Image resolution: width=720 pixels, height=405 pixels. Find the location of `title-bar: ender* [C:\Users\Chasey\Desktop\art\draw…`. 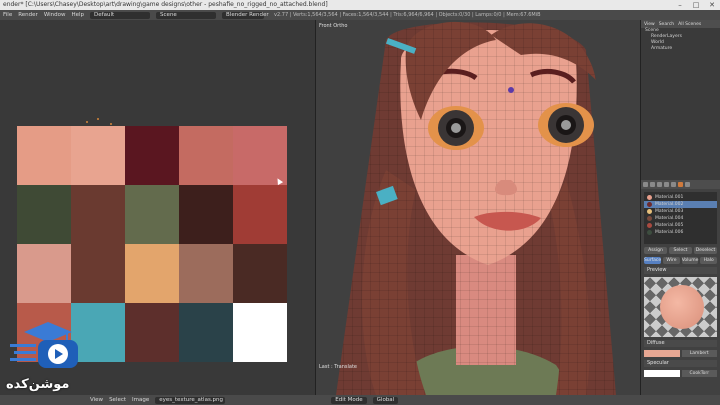

title-bar: ender* [C:\Users\Chasey\Desktop\art\draw… is located at coordinates (360, 5).